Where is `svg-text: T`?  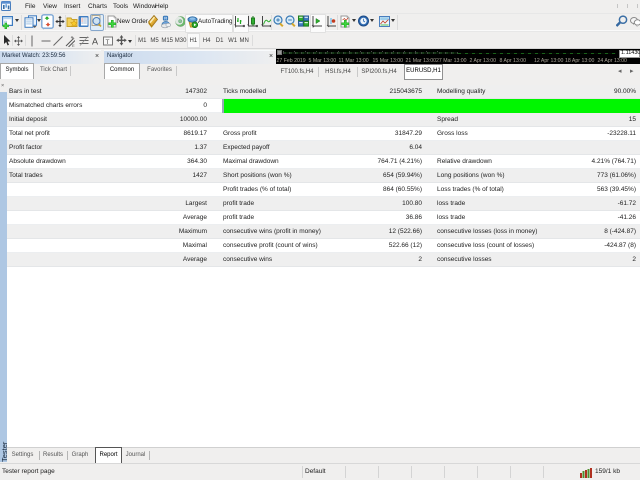 svg-text: T is located at coordinates (108, 41).